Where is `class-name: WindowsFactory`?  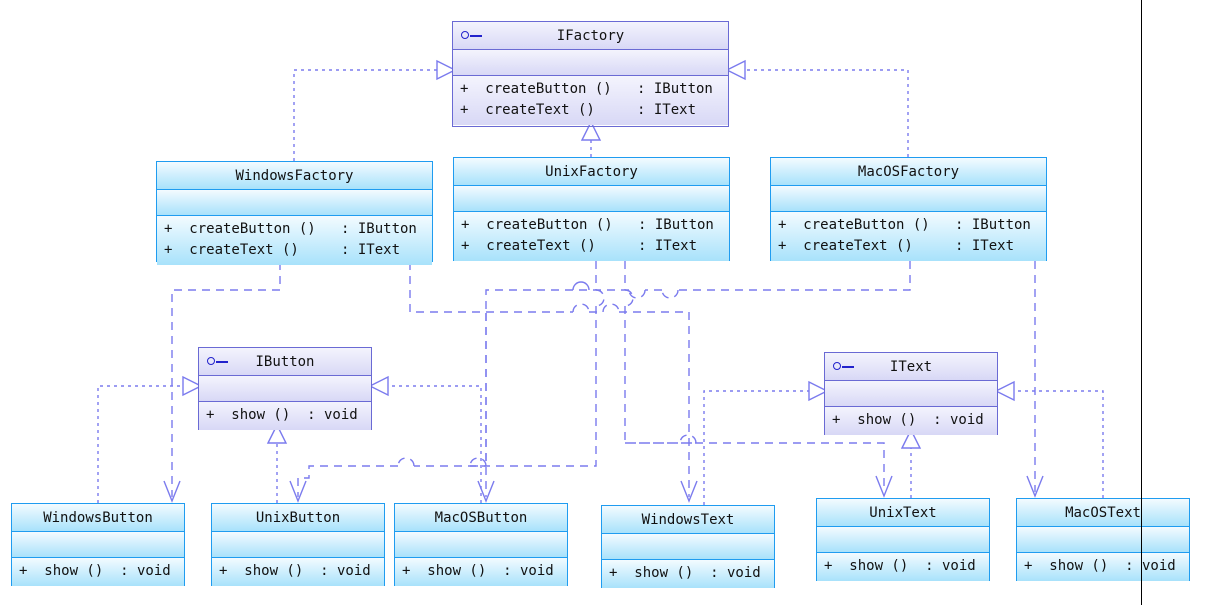 class-name: WindowsFactory is located at coordinates (294, 176).